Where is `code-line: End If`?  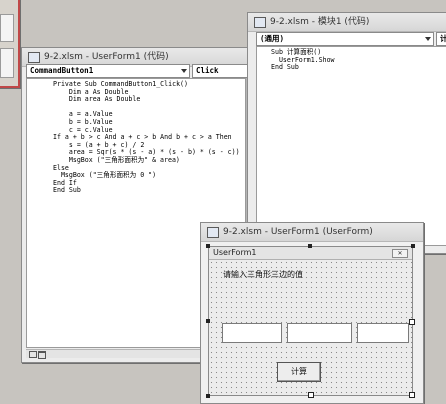
code-line: End If is located at coordinates (149, 183).